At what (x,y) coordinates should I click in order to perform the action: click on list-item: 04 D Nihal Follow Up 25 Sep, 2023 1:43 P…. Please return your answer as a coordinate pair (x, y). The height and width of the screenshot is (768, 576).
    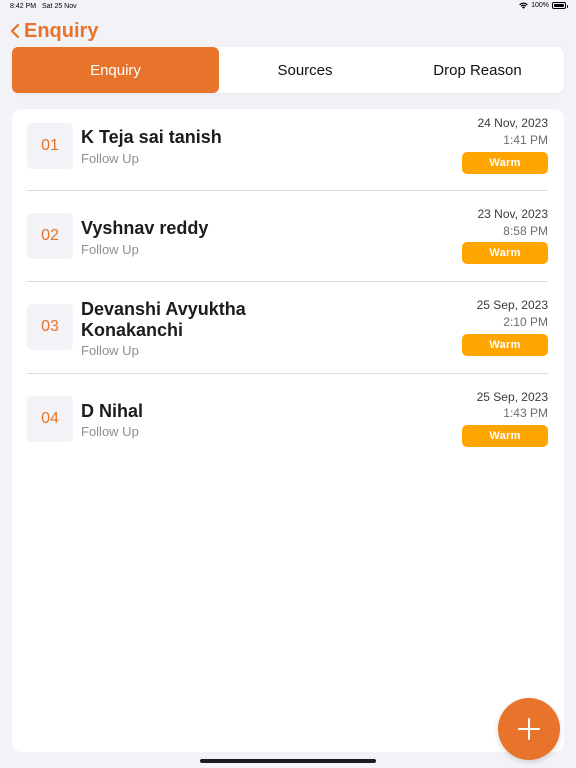
    Looking at the image, I should click on (287, 419).